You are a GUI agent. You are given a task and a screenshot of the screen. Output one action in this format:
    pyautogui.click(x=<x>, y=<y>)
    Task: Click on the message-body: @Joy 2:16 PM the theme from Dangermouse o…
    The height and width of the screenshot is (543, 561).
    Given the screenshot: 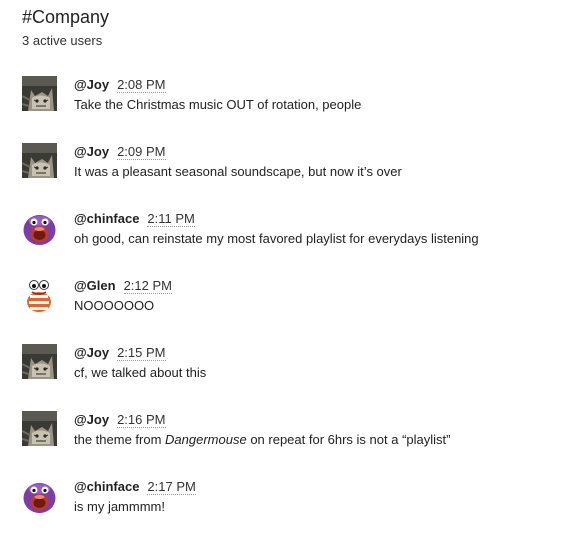 What is the action you would take?
    pyautogui.click(x=262, y=429)
    